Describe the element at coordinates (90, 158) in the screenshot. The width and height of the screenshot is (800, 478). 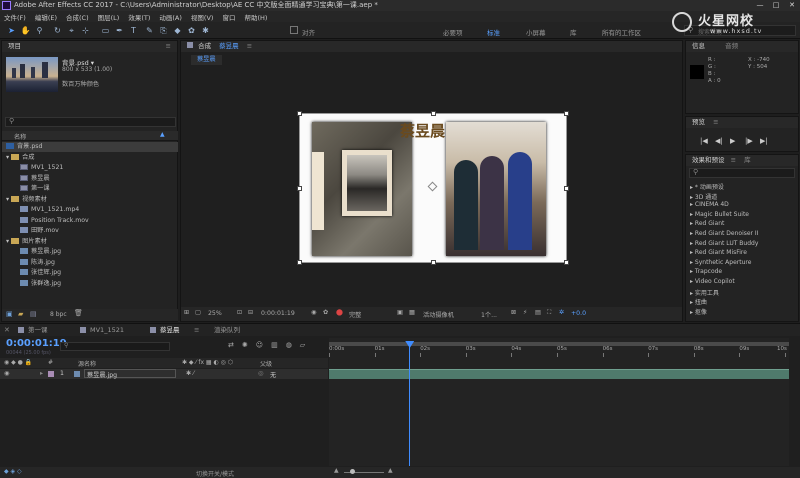
I see `project-folder: ▾ 合成` at that location.